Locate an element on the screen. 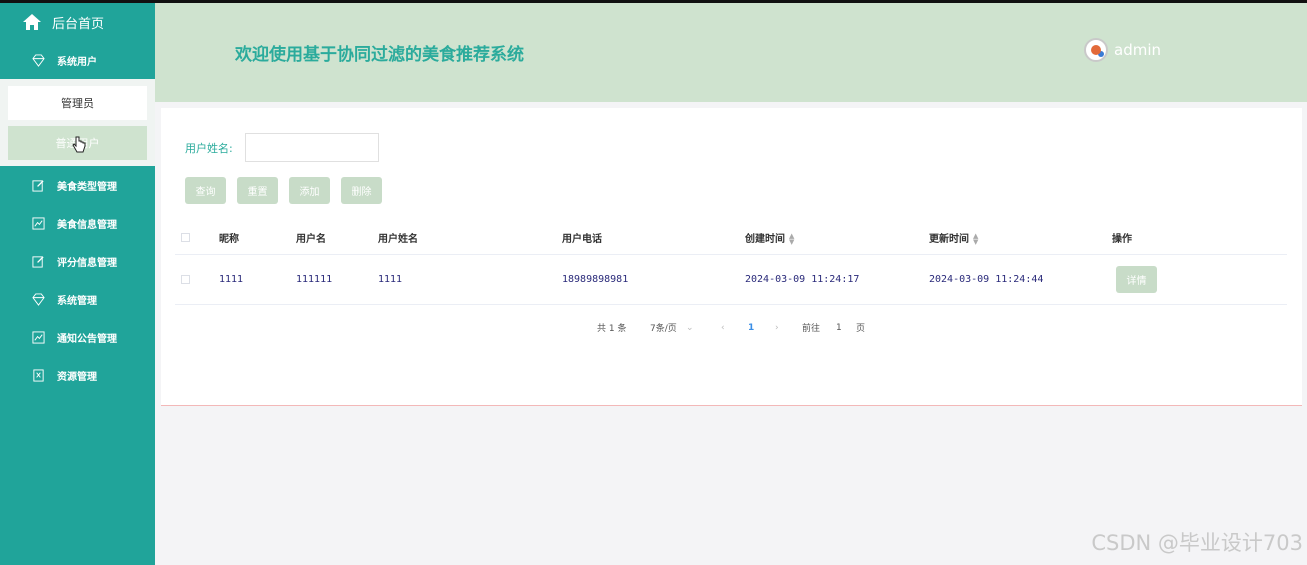 This screenshot has height=565, width=1307. sidebar-item-system-manage: 系统管理 is located at coordinates (77, 299).